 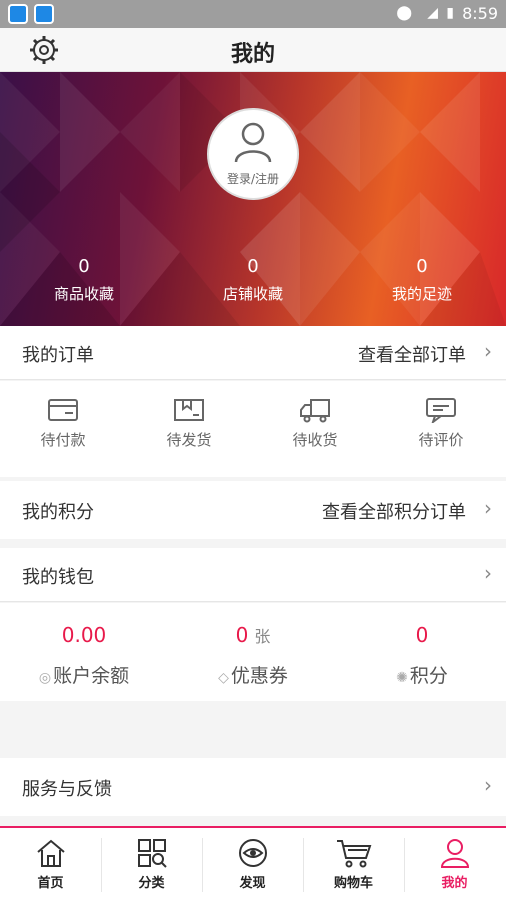 I want to click on points-label: 积分, so click(x=428, y=676).